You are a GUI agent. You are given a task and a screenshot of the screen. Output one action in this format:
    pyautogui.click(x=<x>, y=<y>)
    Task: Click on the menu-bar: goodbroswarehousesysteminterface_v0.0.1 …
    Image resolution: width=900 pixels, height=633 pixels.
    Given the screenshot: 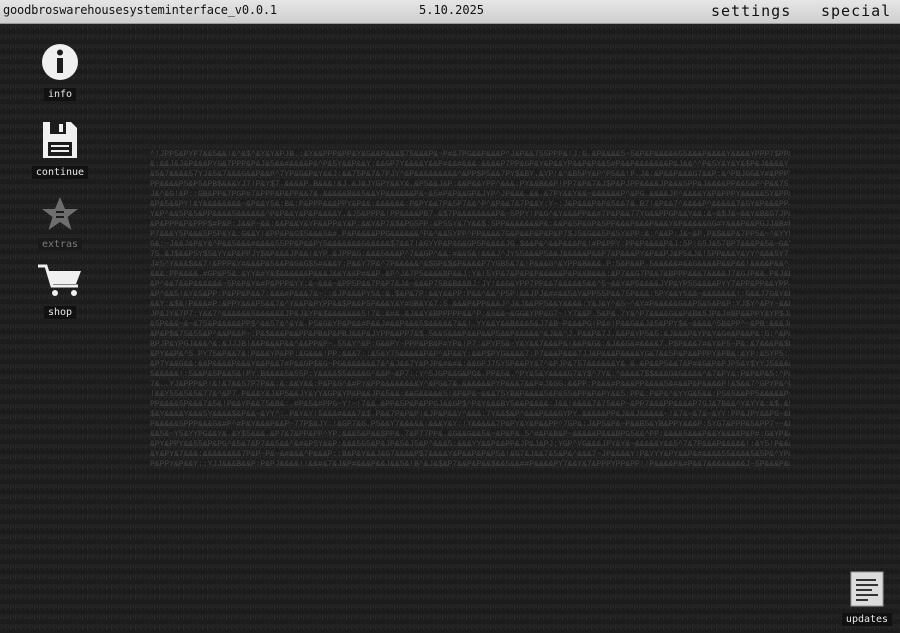 What is the action you would take?
    pyautogui.click(x=450, y=12)
    